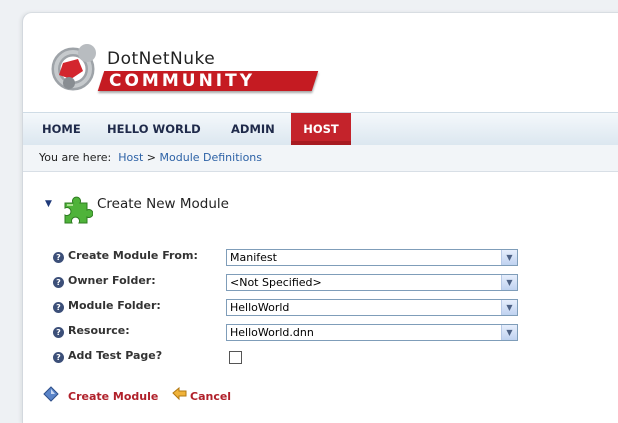  What do you see at coordinates (125, 256) in the screenshot?
I see `create-from-label: ? Create Module From:` at bounding box center [125, 256].